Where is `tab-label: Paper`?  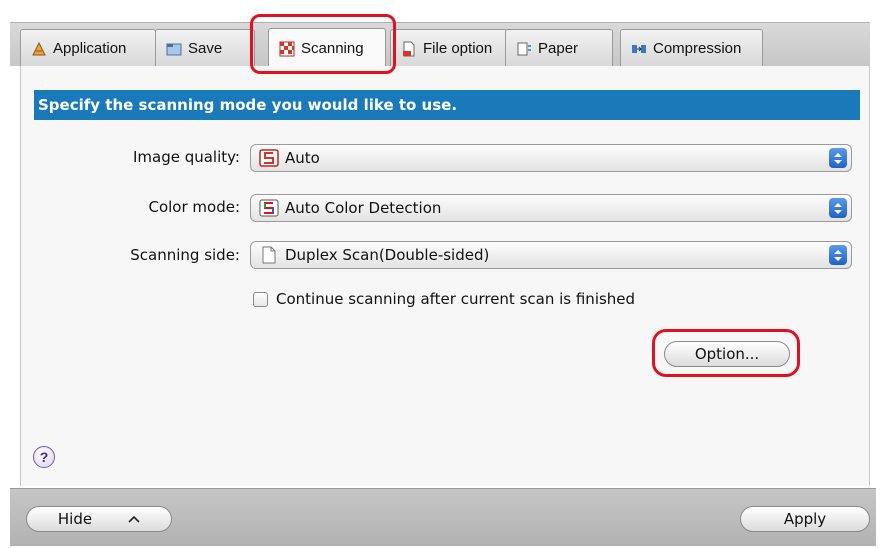
tab-label: Paper is located at coordinates (558, 48).